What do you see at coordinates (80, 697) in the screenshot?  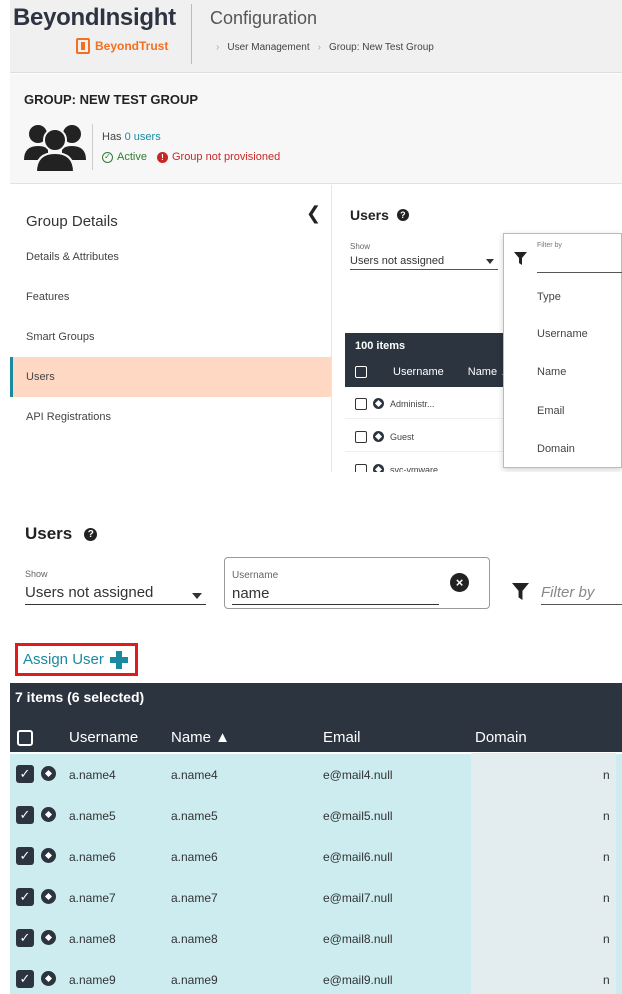 I see `items-count: 7 items (6 selected)` at bounding box center [80, 697].